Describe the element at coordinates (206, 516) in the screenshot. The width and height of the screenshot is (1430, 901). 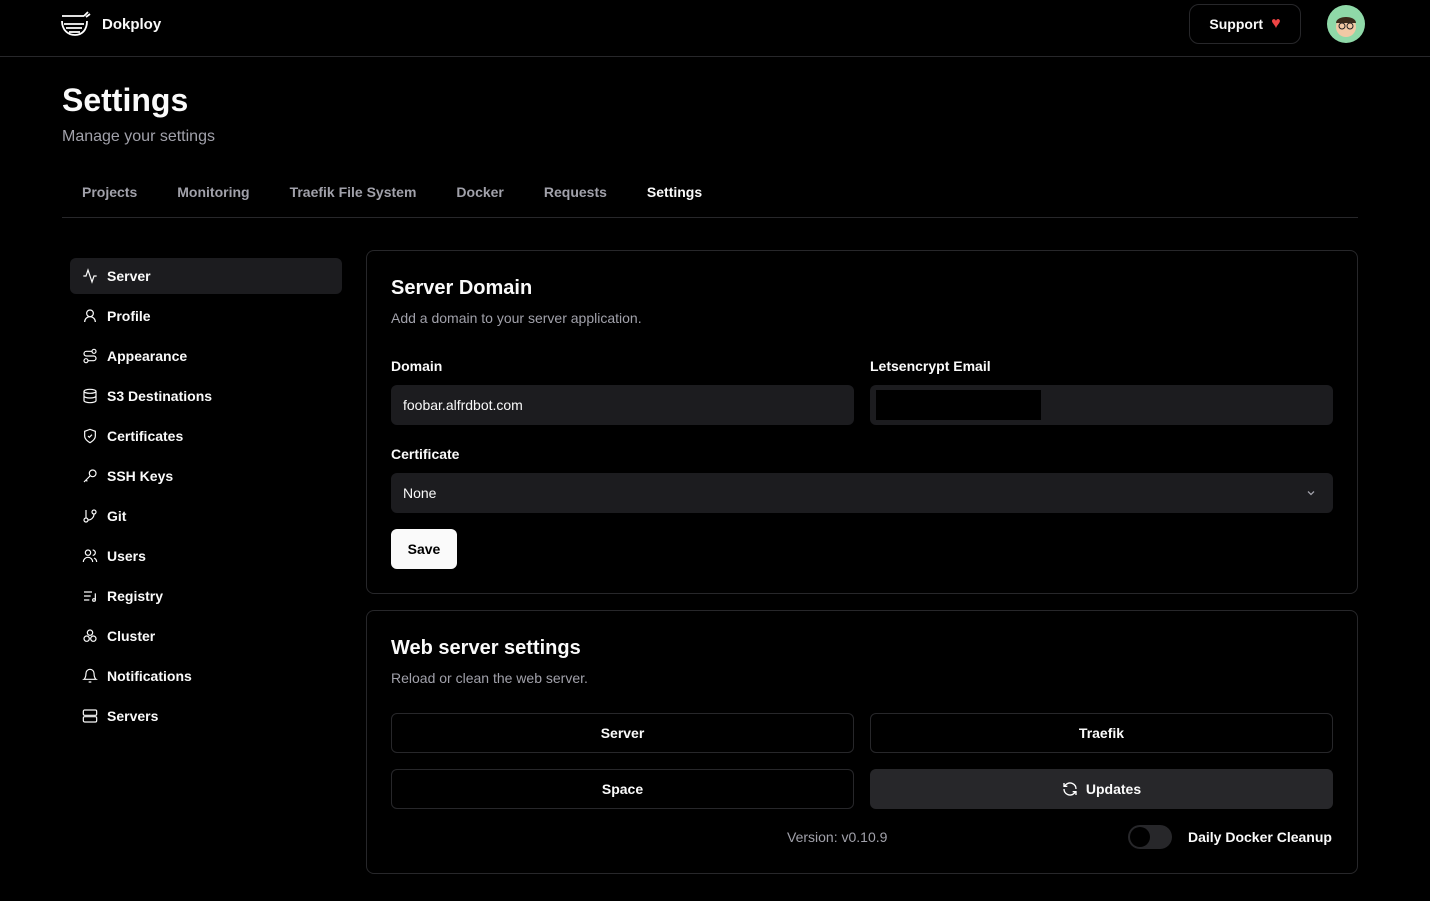
I see `sidebar-item-git: Git` at that location.